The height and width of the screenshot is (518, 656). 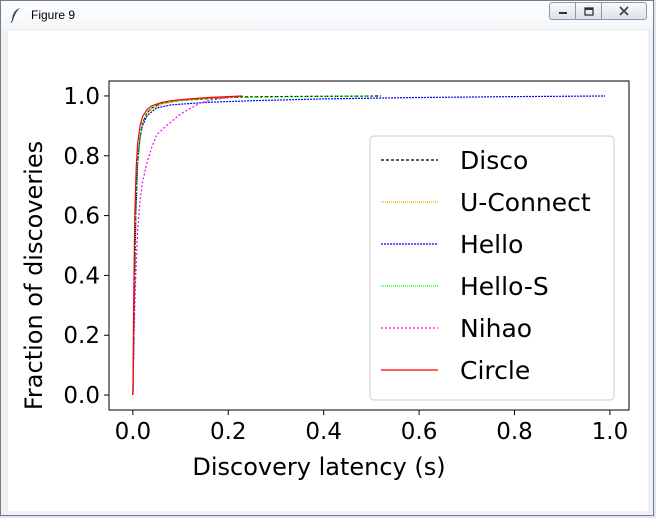 I want to click on y-tick-label: 0.8, so click(x=81, y=157).